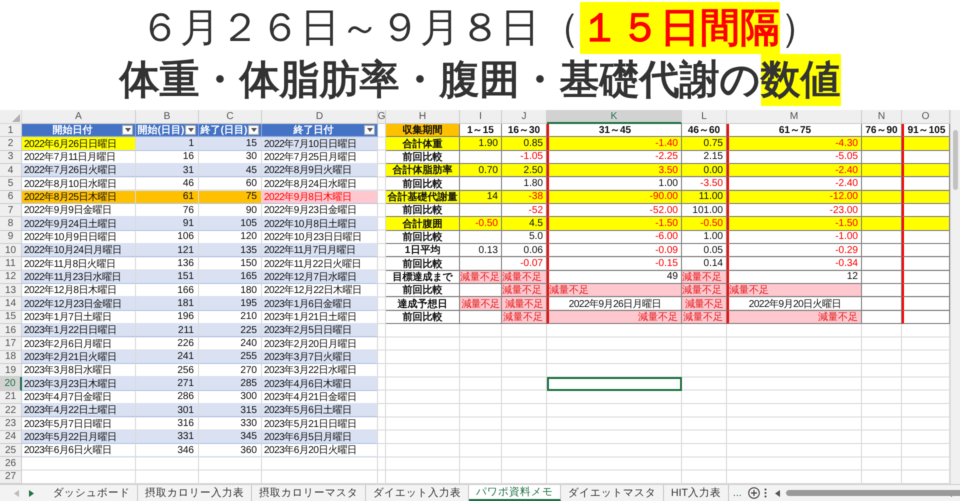 The height and width of the screenshot is (501, 960). I want to click on table-cell: 3.50, so click(614, 171).